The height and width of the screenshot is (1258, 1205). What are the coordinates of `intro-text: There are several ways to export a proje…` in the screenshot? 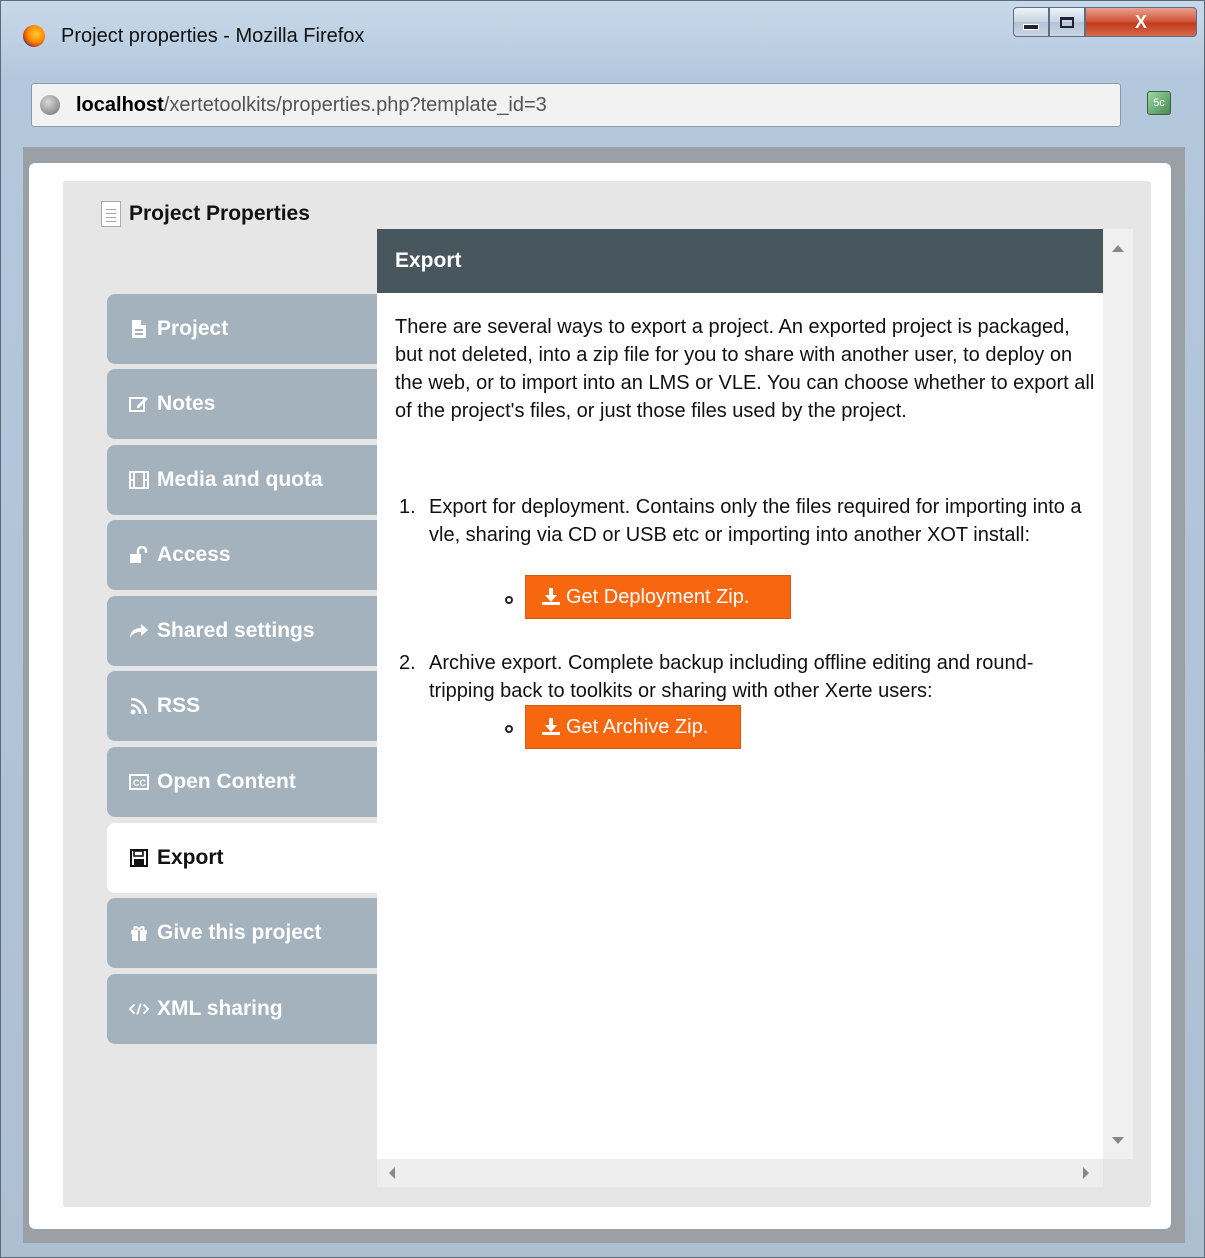 It's located at (745, 369).